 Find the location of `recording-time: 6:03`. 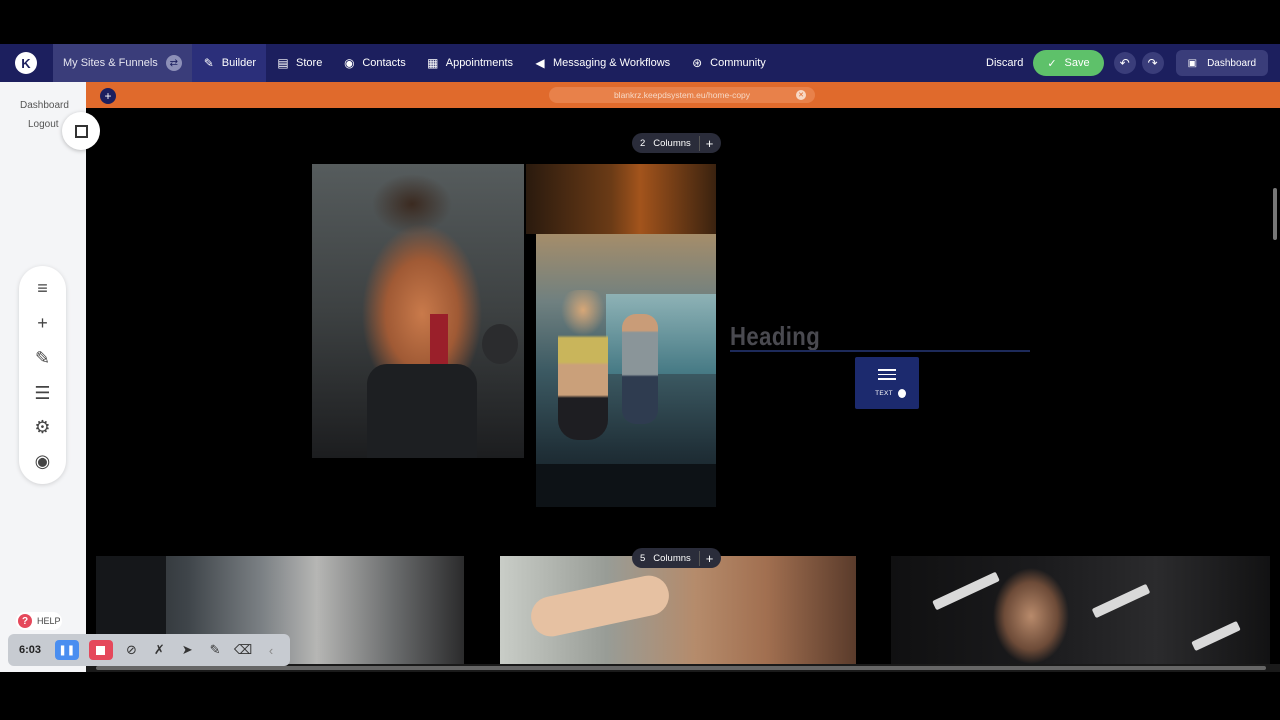

recording-time: 6:03 is located at coordinates (30, 650).